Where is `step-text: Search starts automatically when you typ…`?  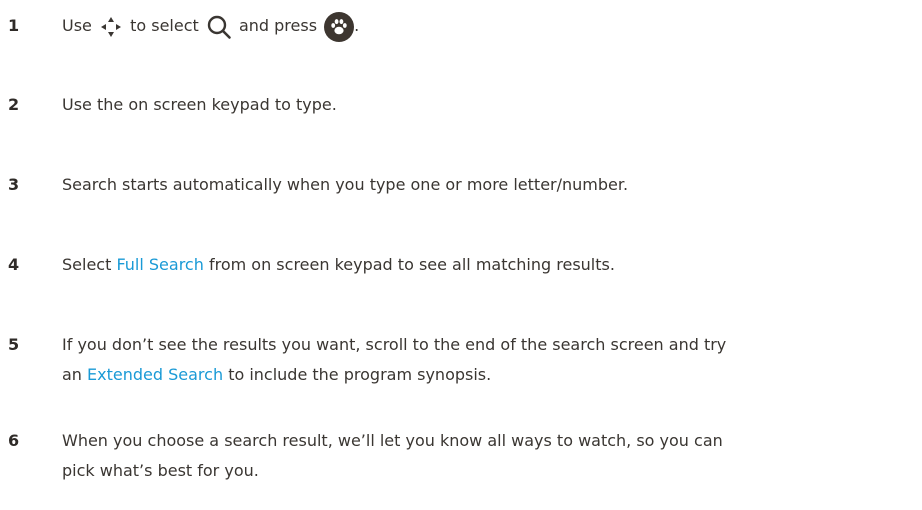
step-text: Search starts automatically when you typ… is located at coordinates (345, 184).